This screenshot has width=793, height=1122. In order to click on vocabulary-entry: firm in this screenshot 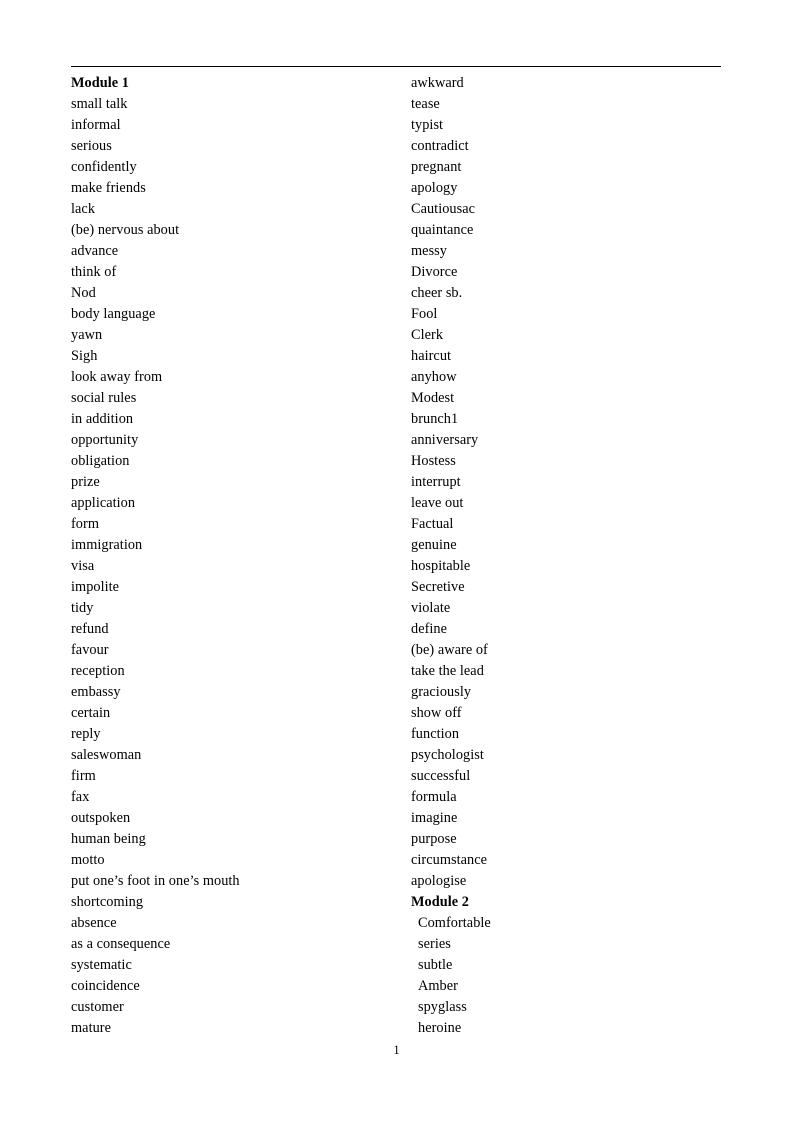, I will do `click(83, 776)`.